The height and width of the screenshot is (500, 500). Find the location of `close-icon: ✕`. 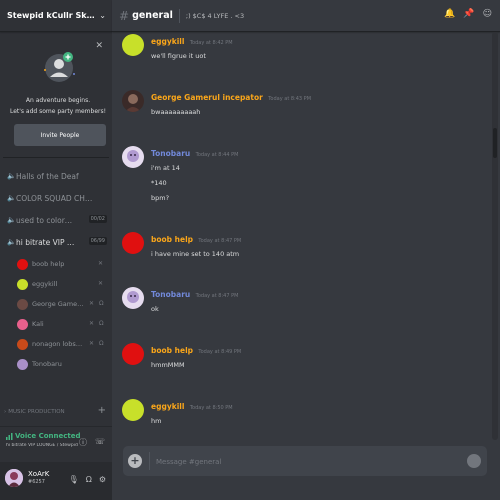

close-icon: ✕ is located at coordinates (99, 46).